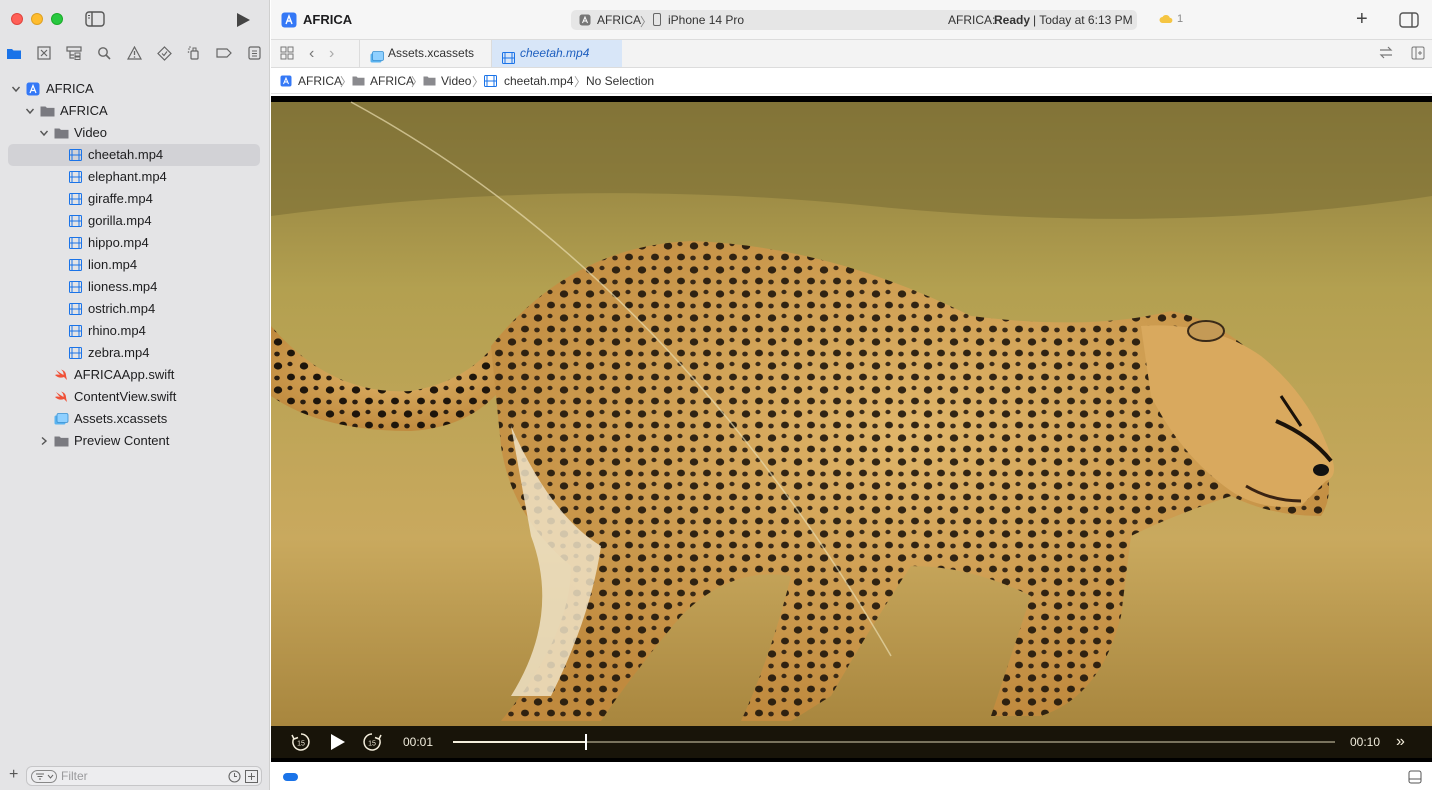  Describe the element at coordinates (243, 20) in the screenshot. I see `run-button` at that location.